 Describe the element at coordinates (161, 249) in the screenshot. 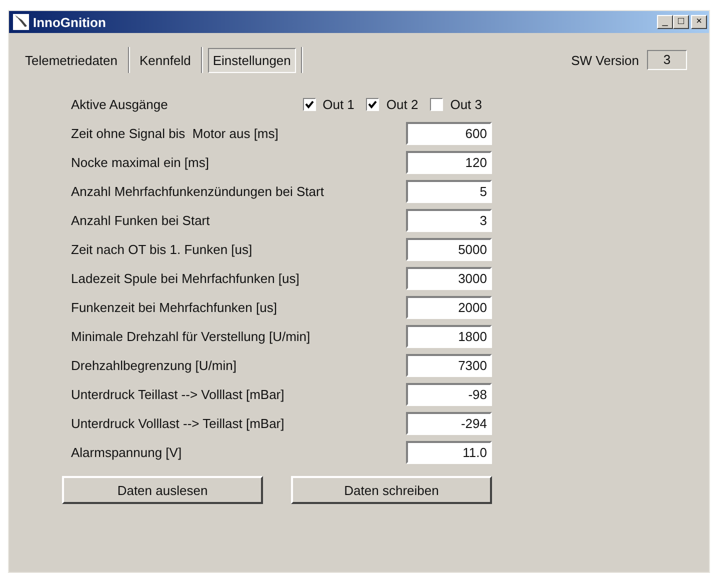

I see `setting-label: Zeit nach OT bis 1. Funken [us]` at that location.